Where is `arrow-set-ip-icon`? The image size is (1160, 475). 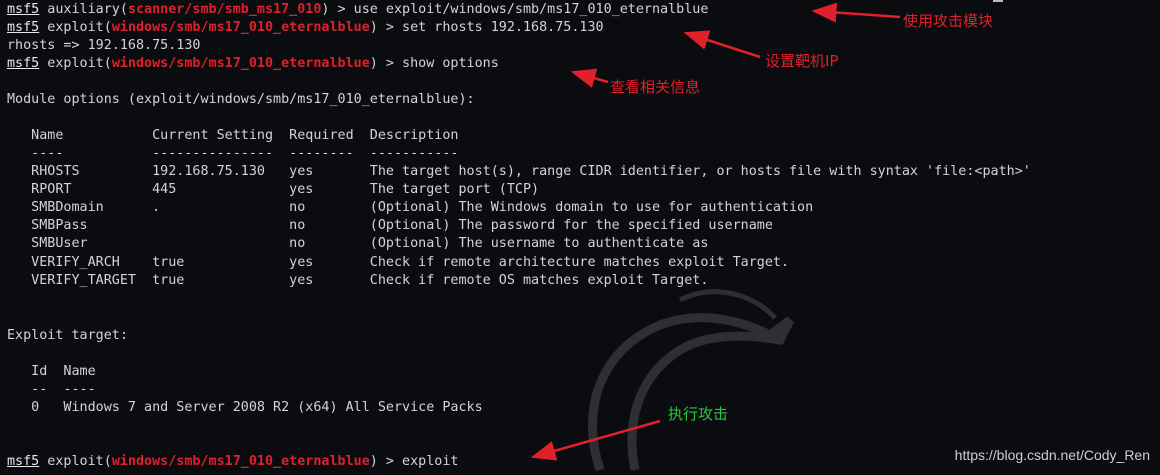
arrow-set-ip-icon is located at coordinates (722, 44).